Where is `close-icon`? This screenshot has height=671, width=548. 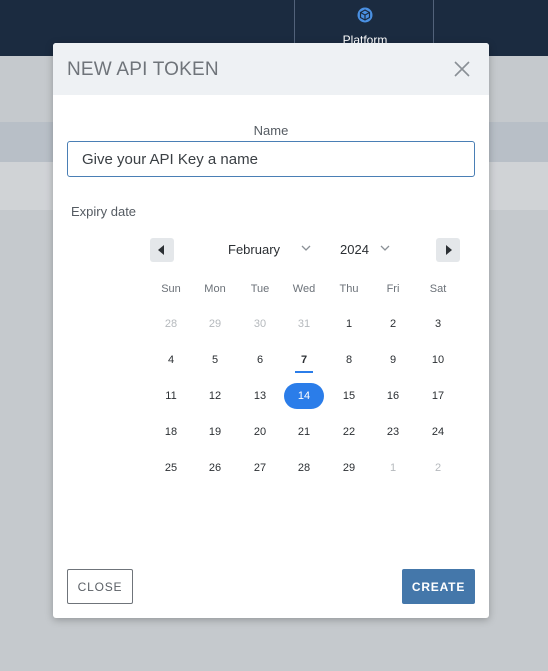
close-icon is located at coordinates (462, 69).